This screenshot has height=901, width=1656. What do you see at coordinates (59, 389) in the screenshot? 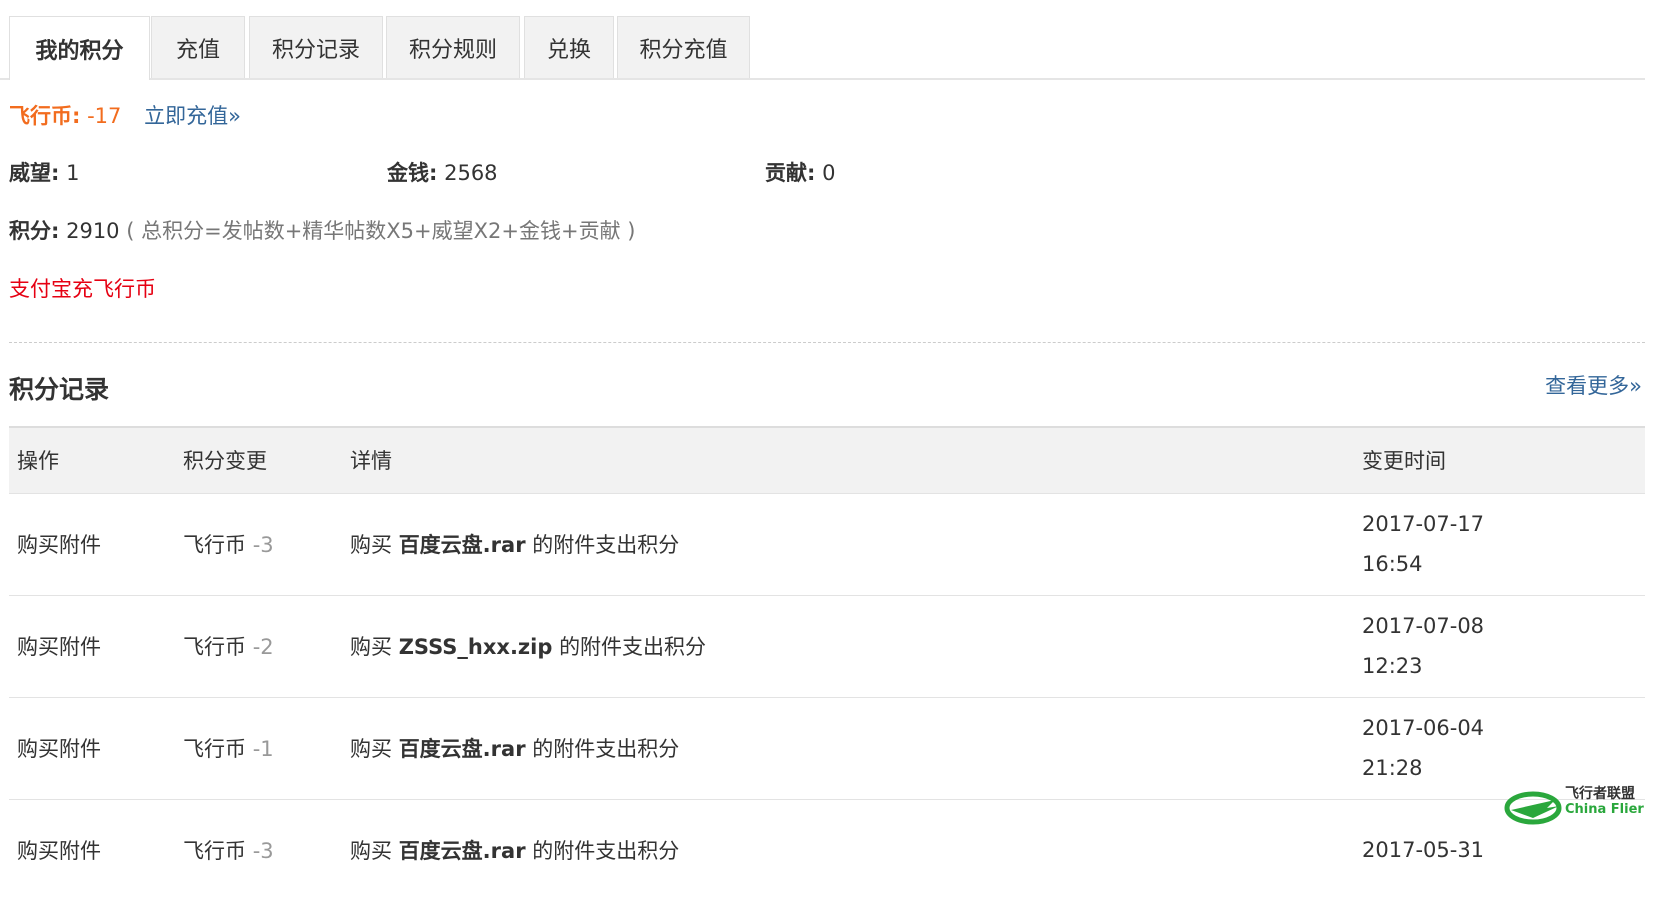
I see `records-title: 积分记录` at bounding box center [59, 389].